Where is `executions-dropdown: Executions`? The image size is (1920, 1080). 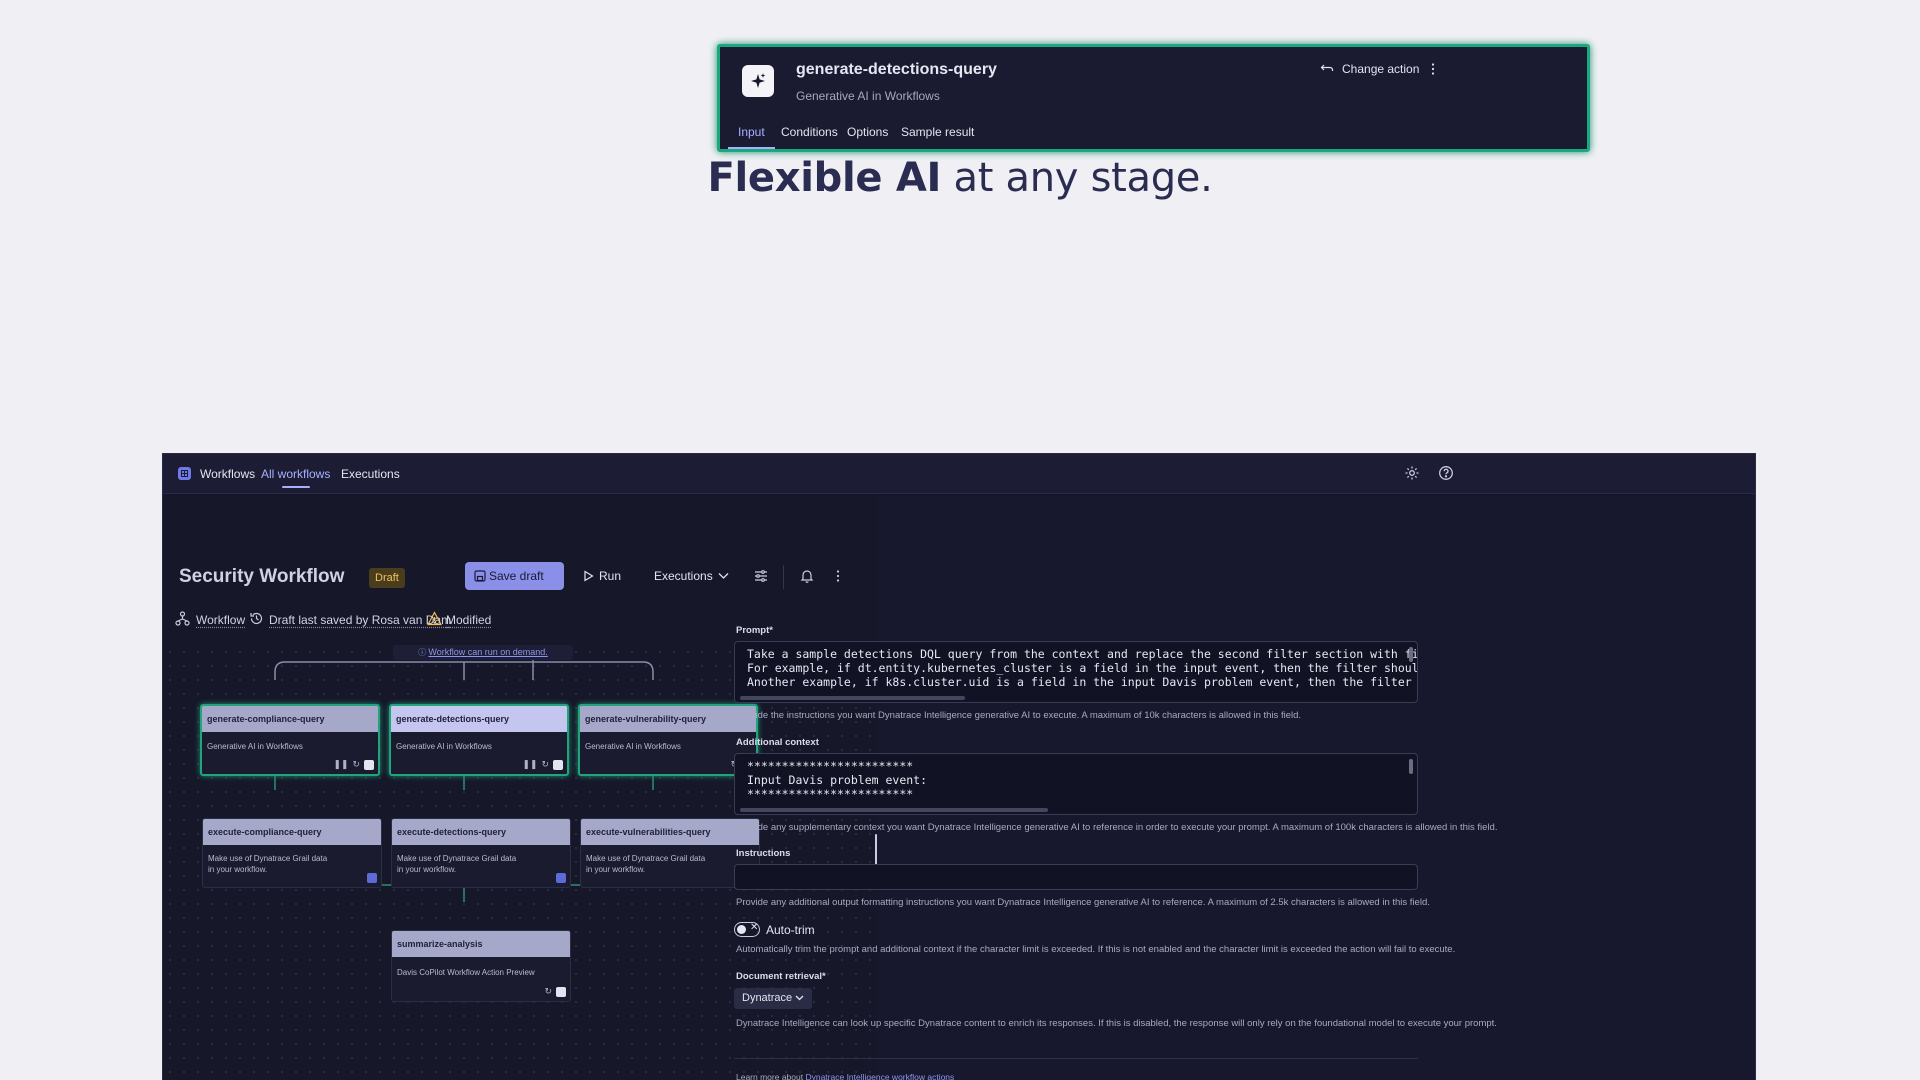 executions-dropdown: Executions is located at coordinates (692, 576).